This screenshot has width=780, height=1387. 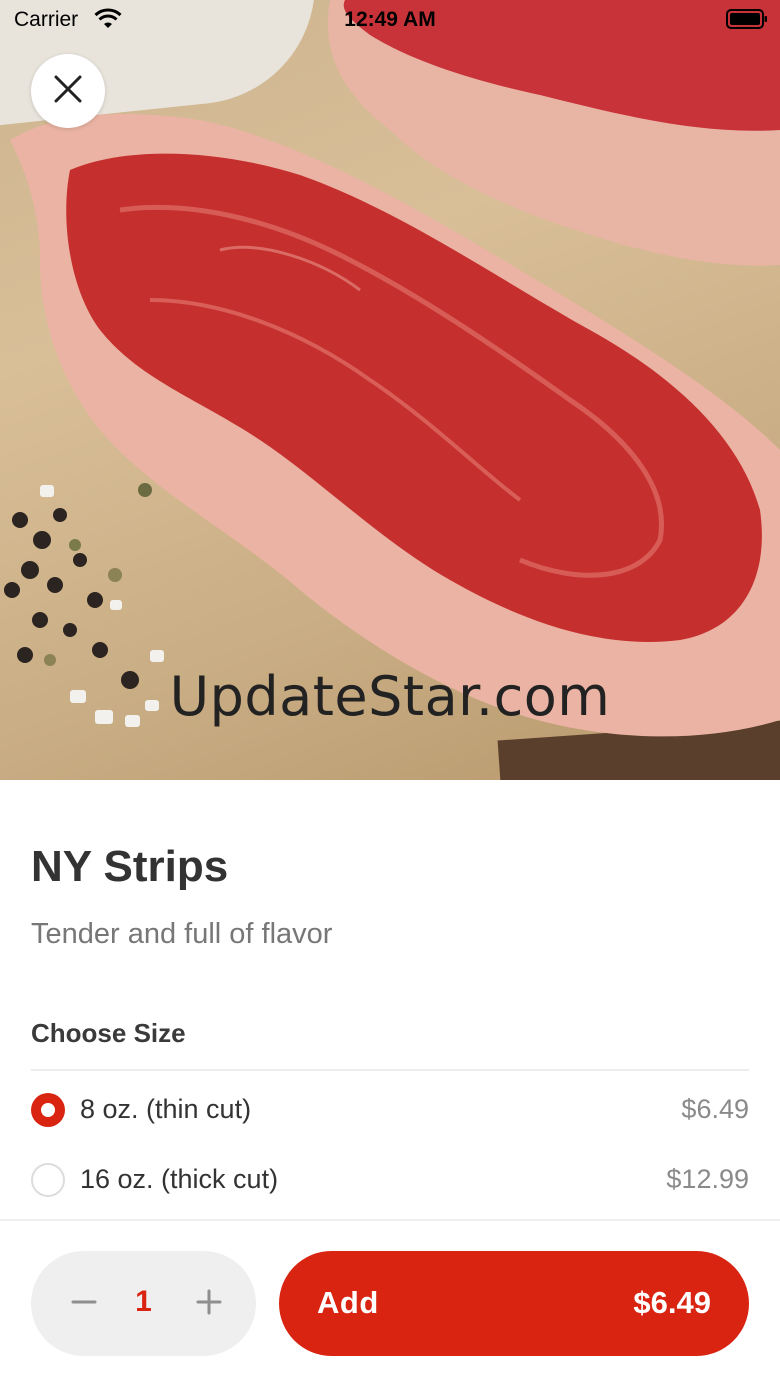 I want to click on size-option-price: $6.49, so click(x=715, y=1109).